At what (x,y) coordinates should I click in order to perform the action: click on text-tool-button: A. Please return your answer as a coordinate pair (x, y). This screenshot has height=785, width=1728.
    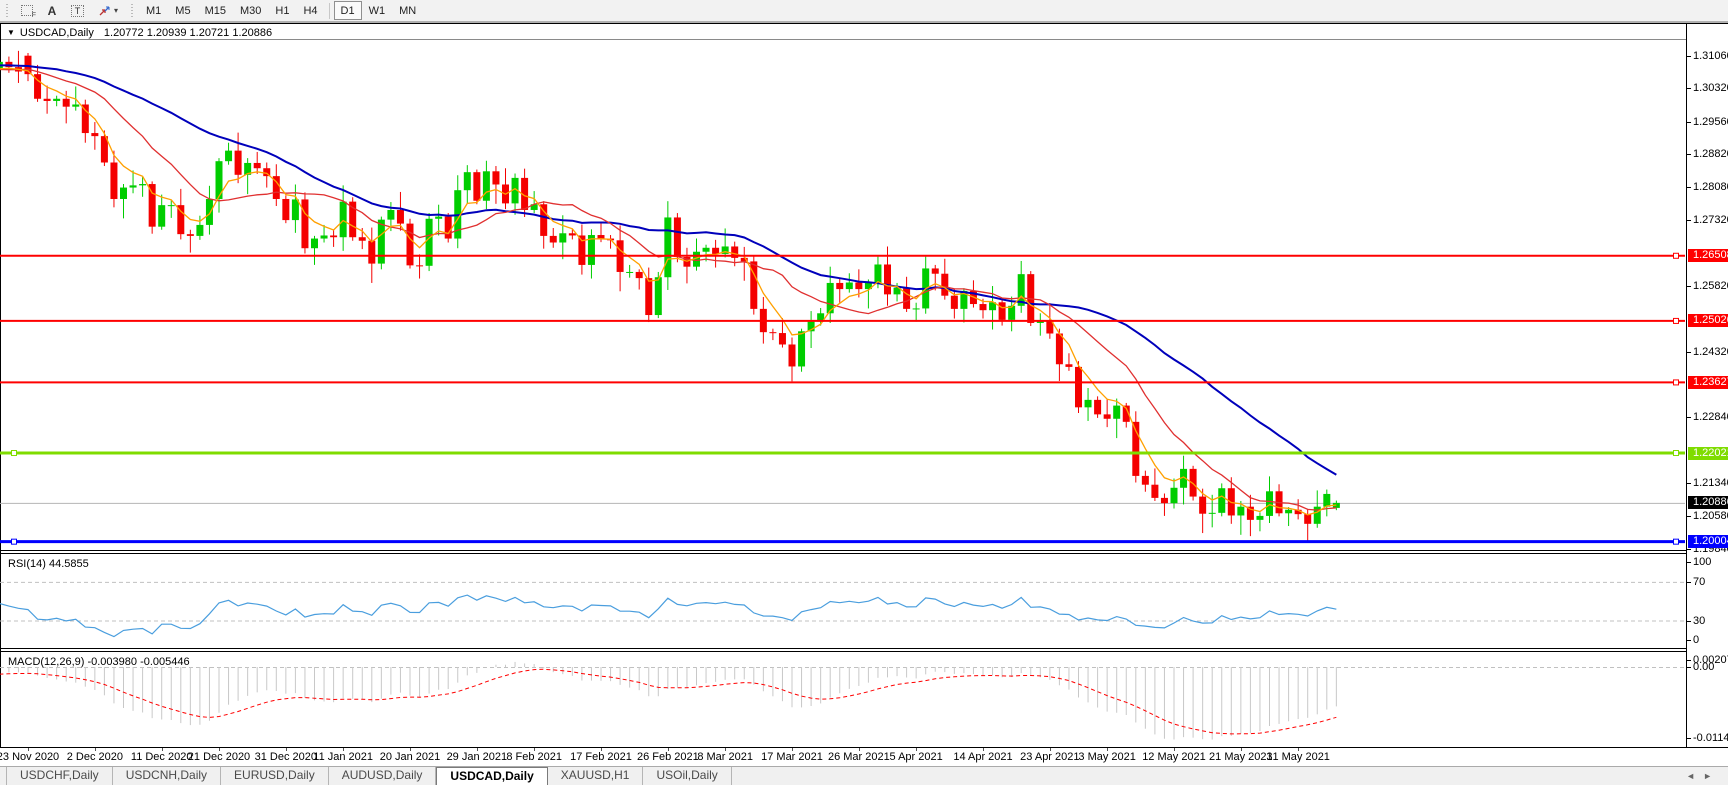
    Looking at the image, I should click on (52, 10).